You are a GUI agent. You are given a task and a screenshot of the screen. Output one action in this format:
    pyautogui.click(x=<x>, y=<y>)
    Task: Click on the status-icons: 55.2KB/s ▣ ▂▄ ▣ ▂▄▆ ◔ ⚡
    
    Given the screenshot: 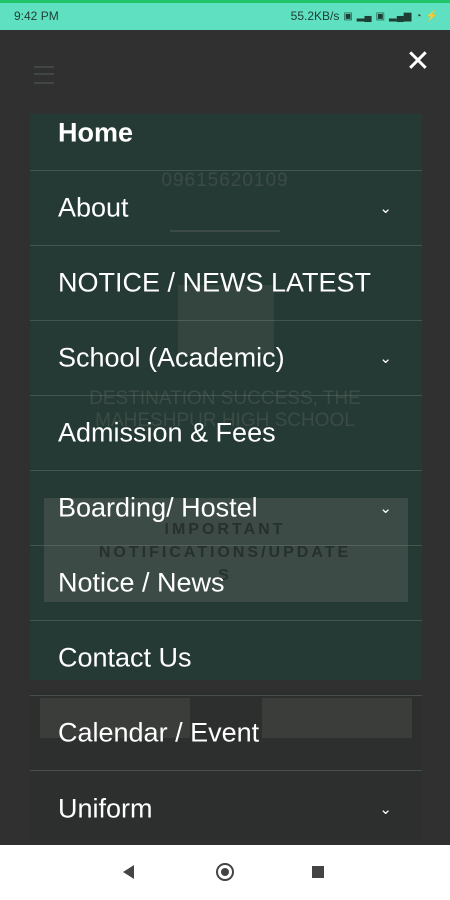 What is the action you would take?
    pyautogui.click(x=364, y=16)
    